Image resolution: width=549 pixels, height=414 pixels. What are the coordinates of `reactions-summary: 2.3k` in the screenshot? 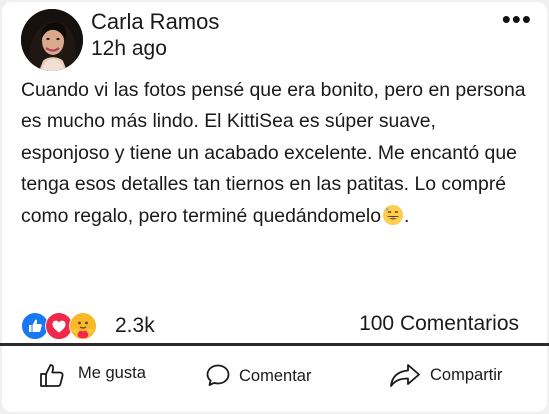 It's located at (88, 326).